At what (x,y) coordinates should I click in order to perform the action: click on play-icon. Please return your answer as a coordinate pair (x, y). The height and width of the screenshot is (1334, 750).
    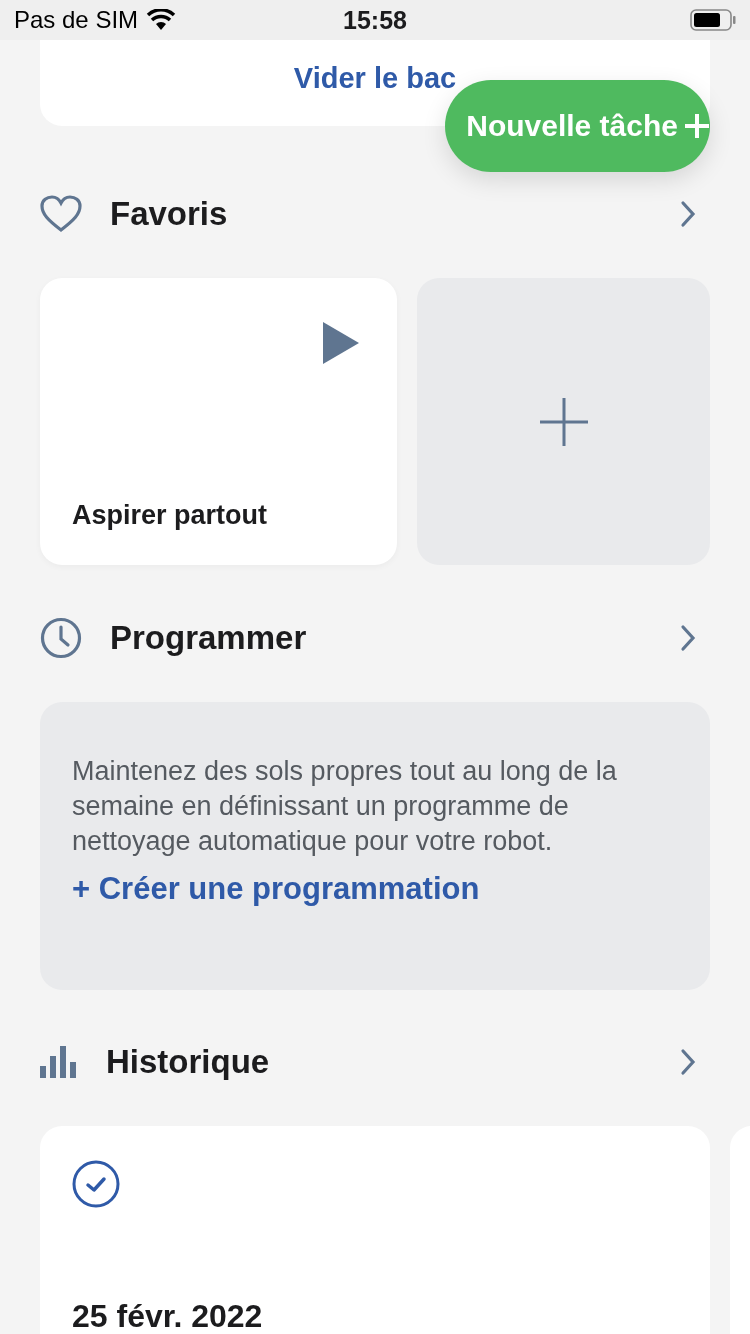
    Looking at the image, I should click on (341, 343).